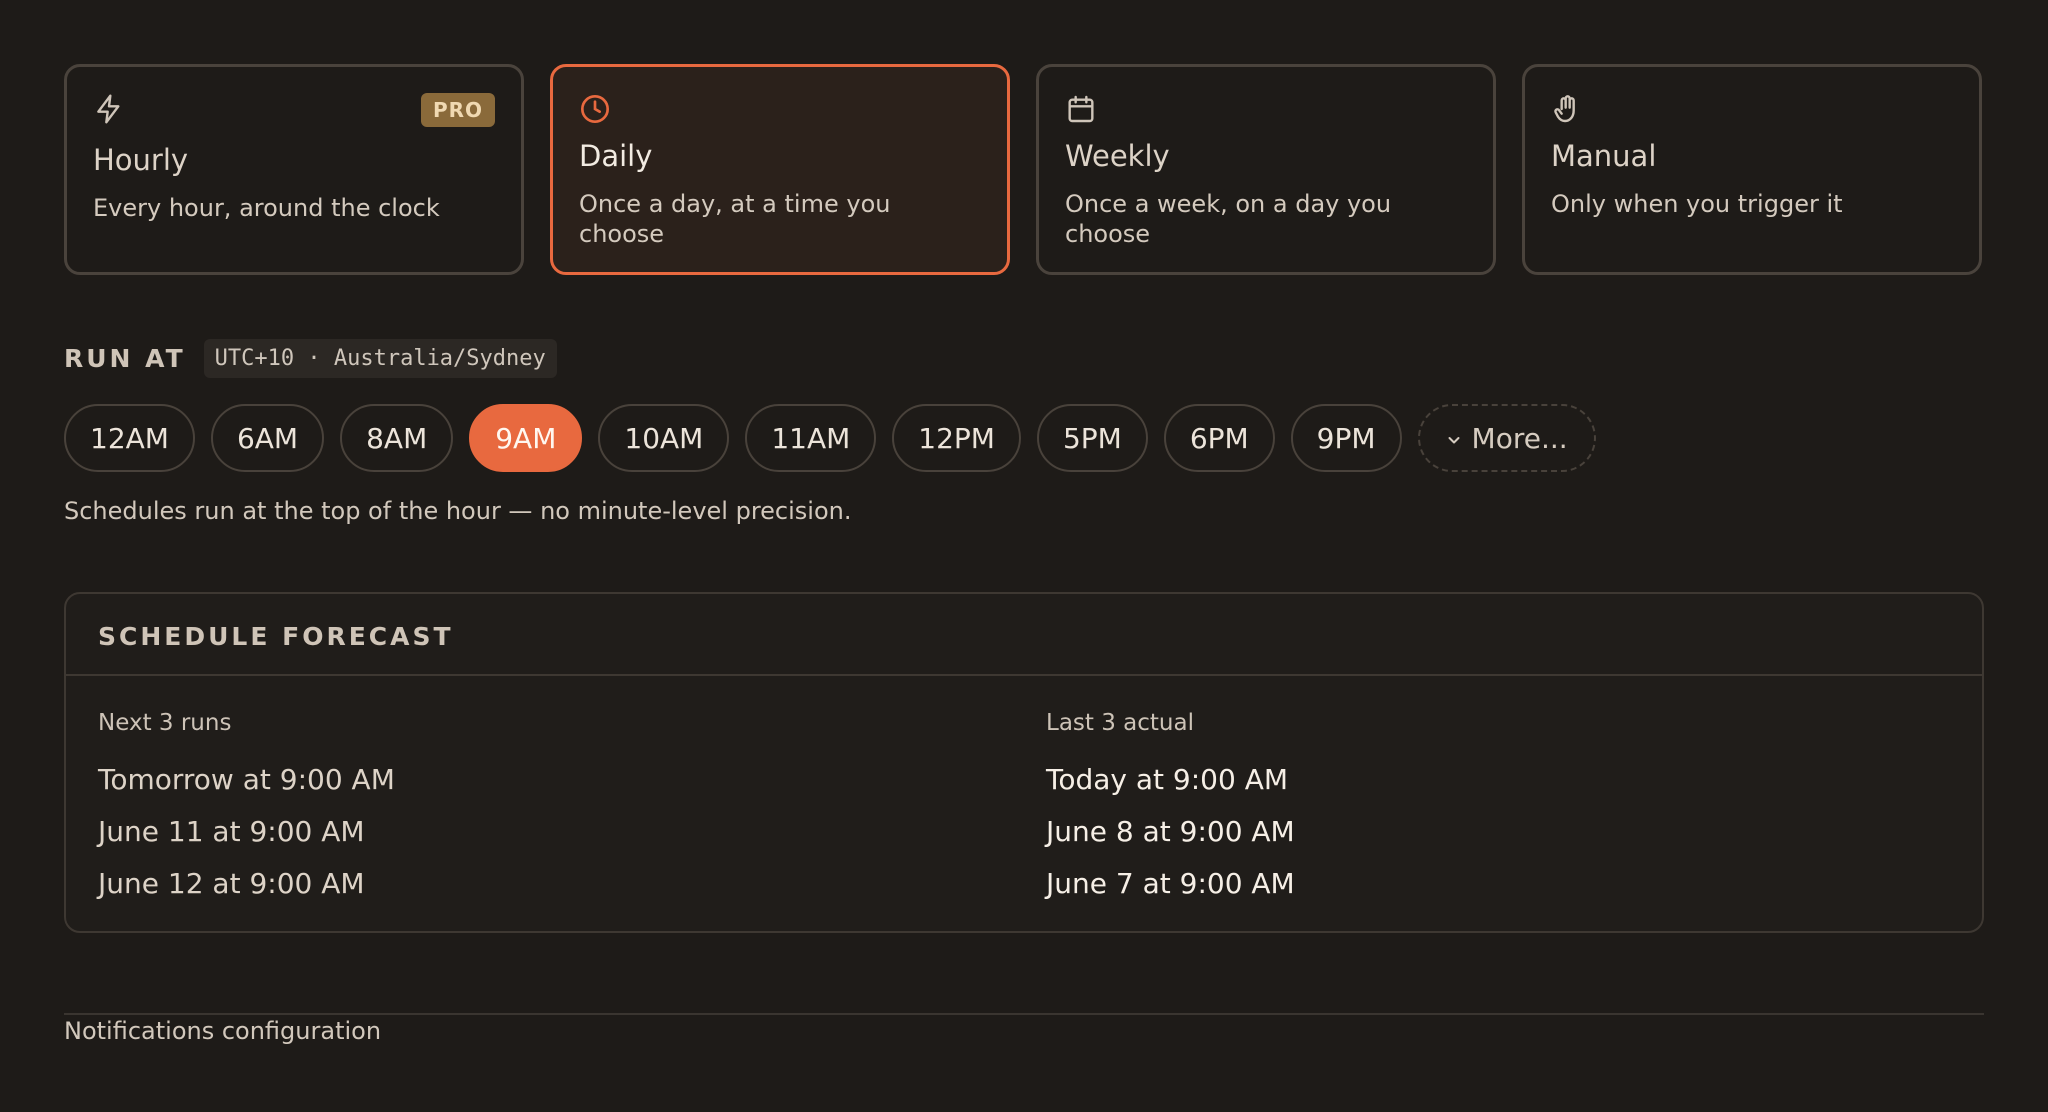 This screenshot has height=1112, width=2048. What do you see at coordinates (109, 109) in the screenshot?
I see `lightning-icon` at bounding box center [109, 109].